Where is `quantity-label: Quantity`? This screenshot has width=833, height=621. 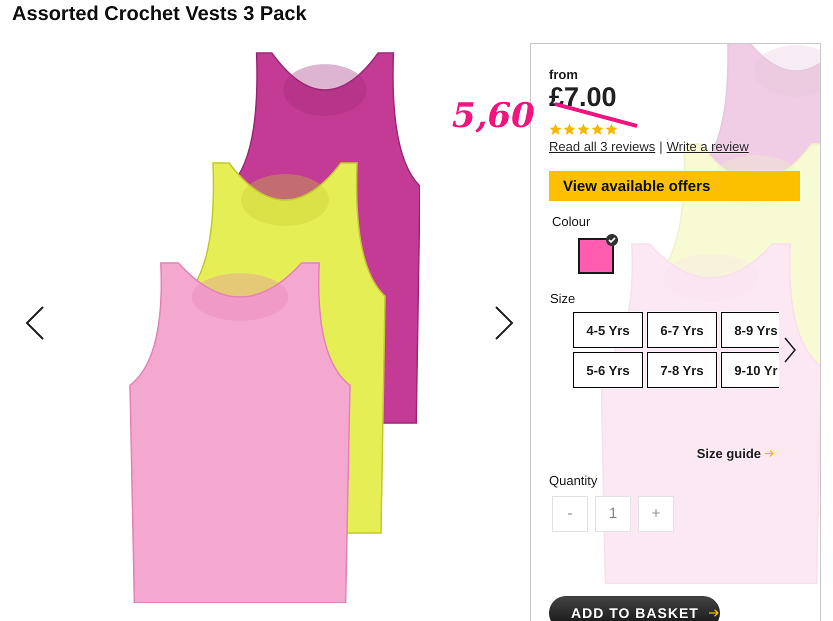 quantity-label: Quantity is located at coordinates (573, 480).